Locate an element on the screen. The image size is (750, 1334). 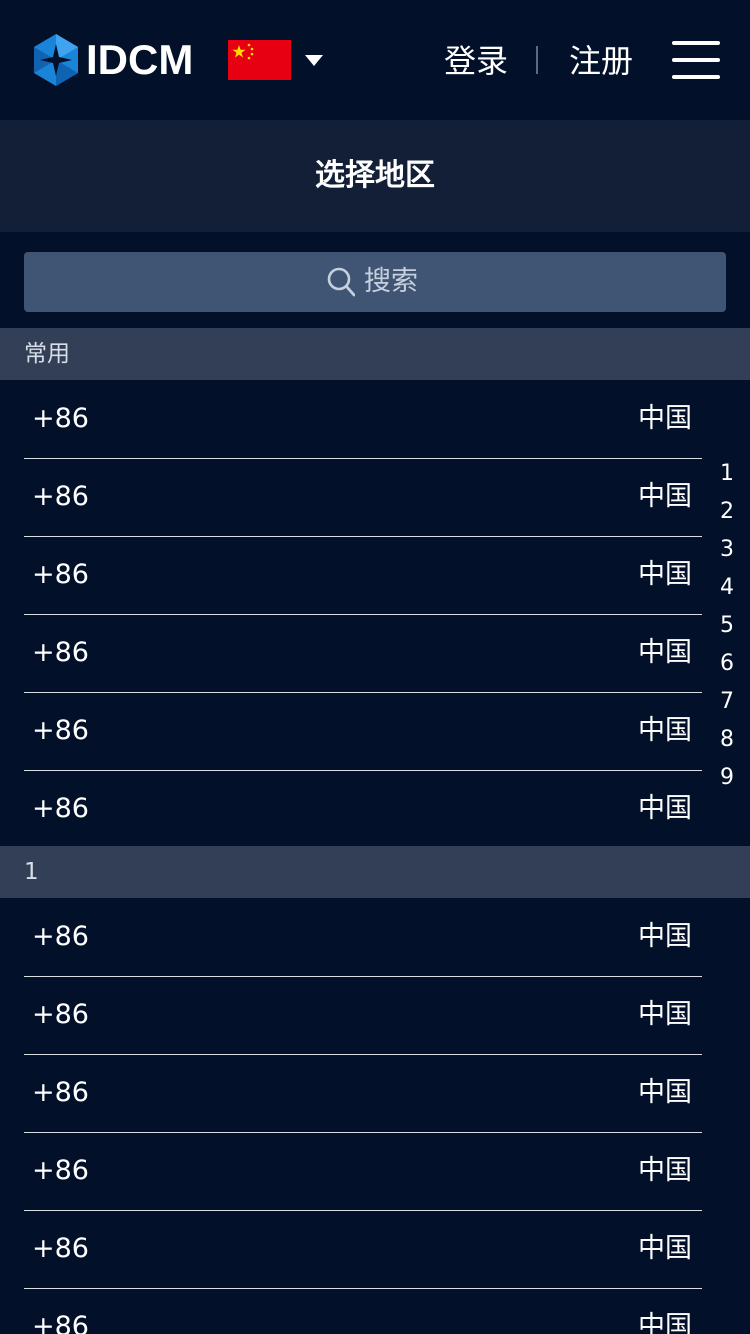
index-item: 3 is located at coordinates (727, 550).